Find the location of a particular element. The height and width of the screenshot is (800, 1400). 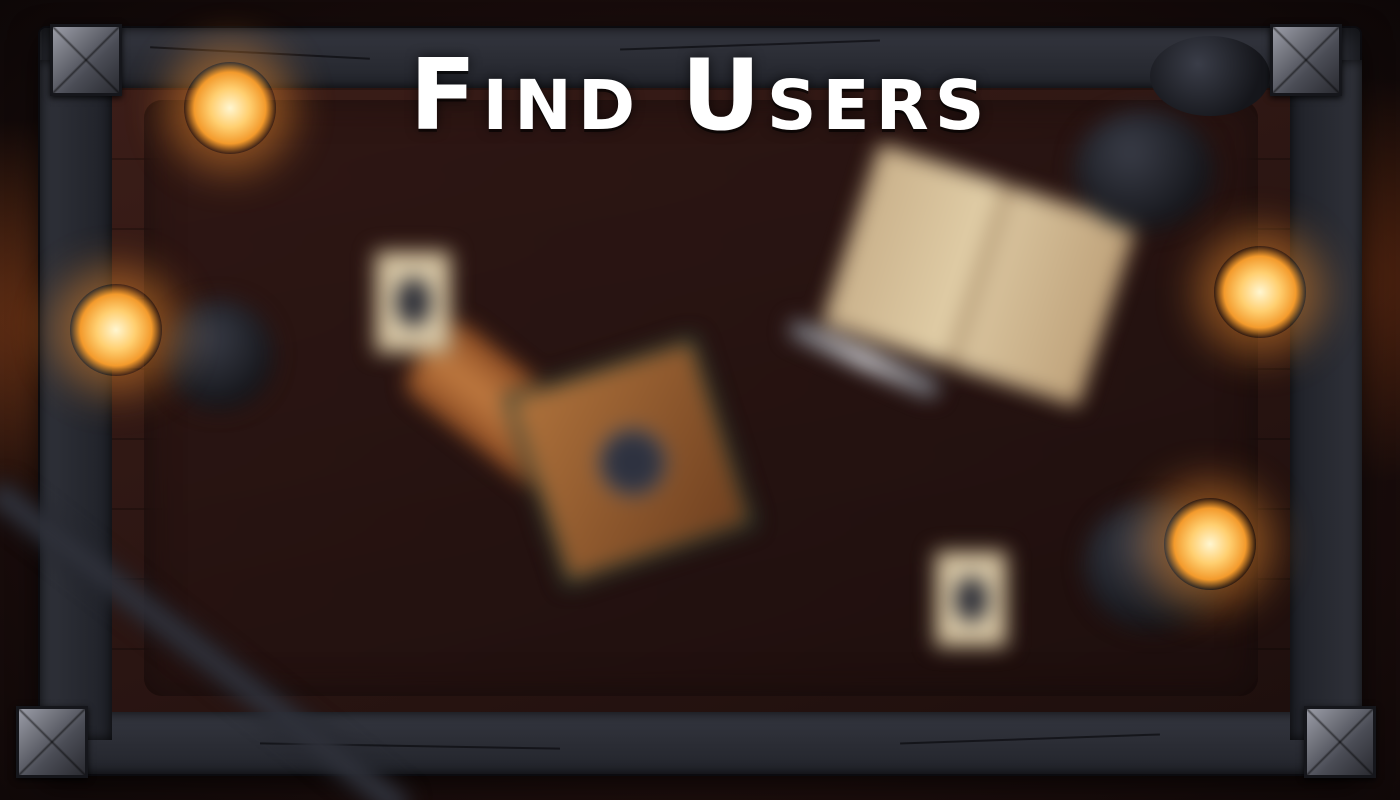

frame-plank-right is located at coordinates (1326, 400).